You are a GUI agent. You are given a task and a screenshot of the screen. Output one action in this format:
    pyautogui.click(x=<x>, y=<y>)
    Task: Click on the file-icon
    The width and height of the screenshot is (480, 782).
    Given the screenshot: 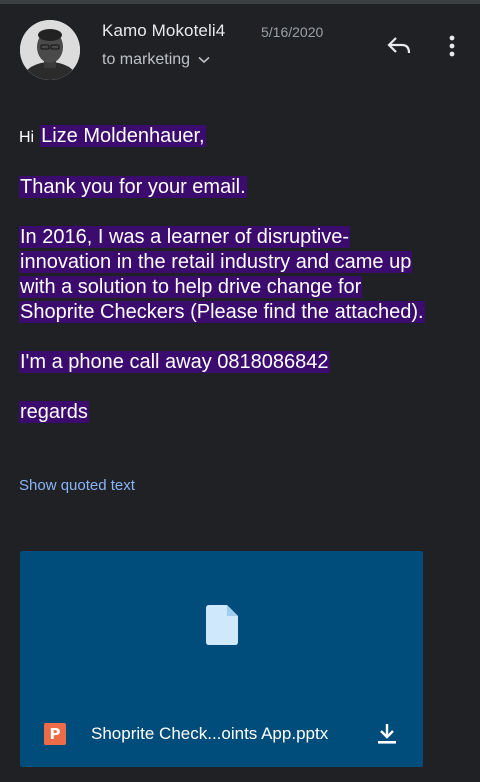 What is the action you would take?
    pyautogui.click(x=222, y=627)
    